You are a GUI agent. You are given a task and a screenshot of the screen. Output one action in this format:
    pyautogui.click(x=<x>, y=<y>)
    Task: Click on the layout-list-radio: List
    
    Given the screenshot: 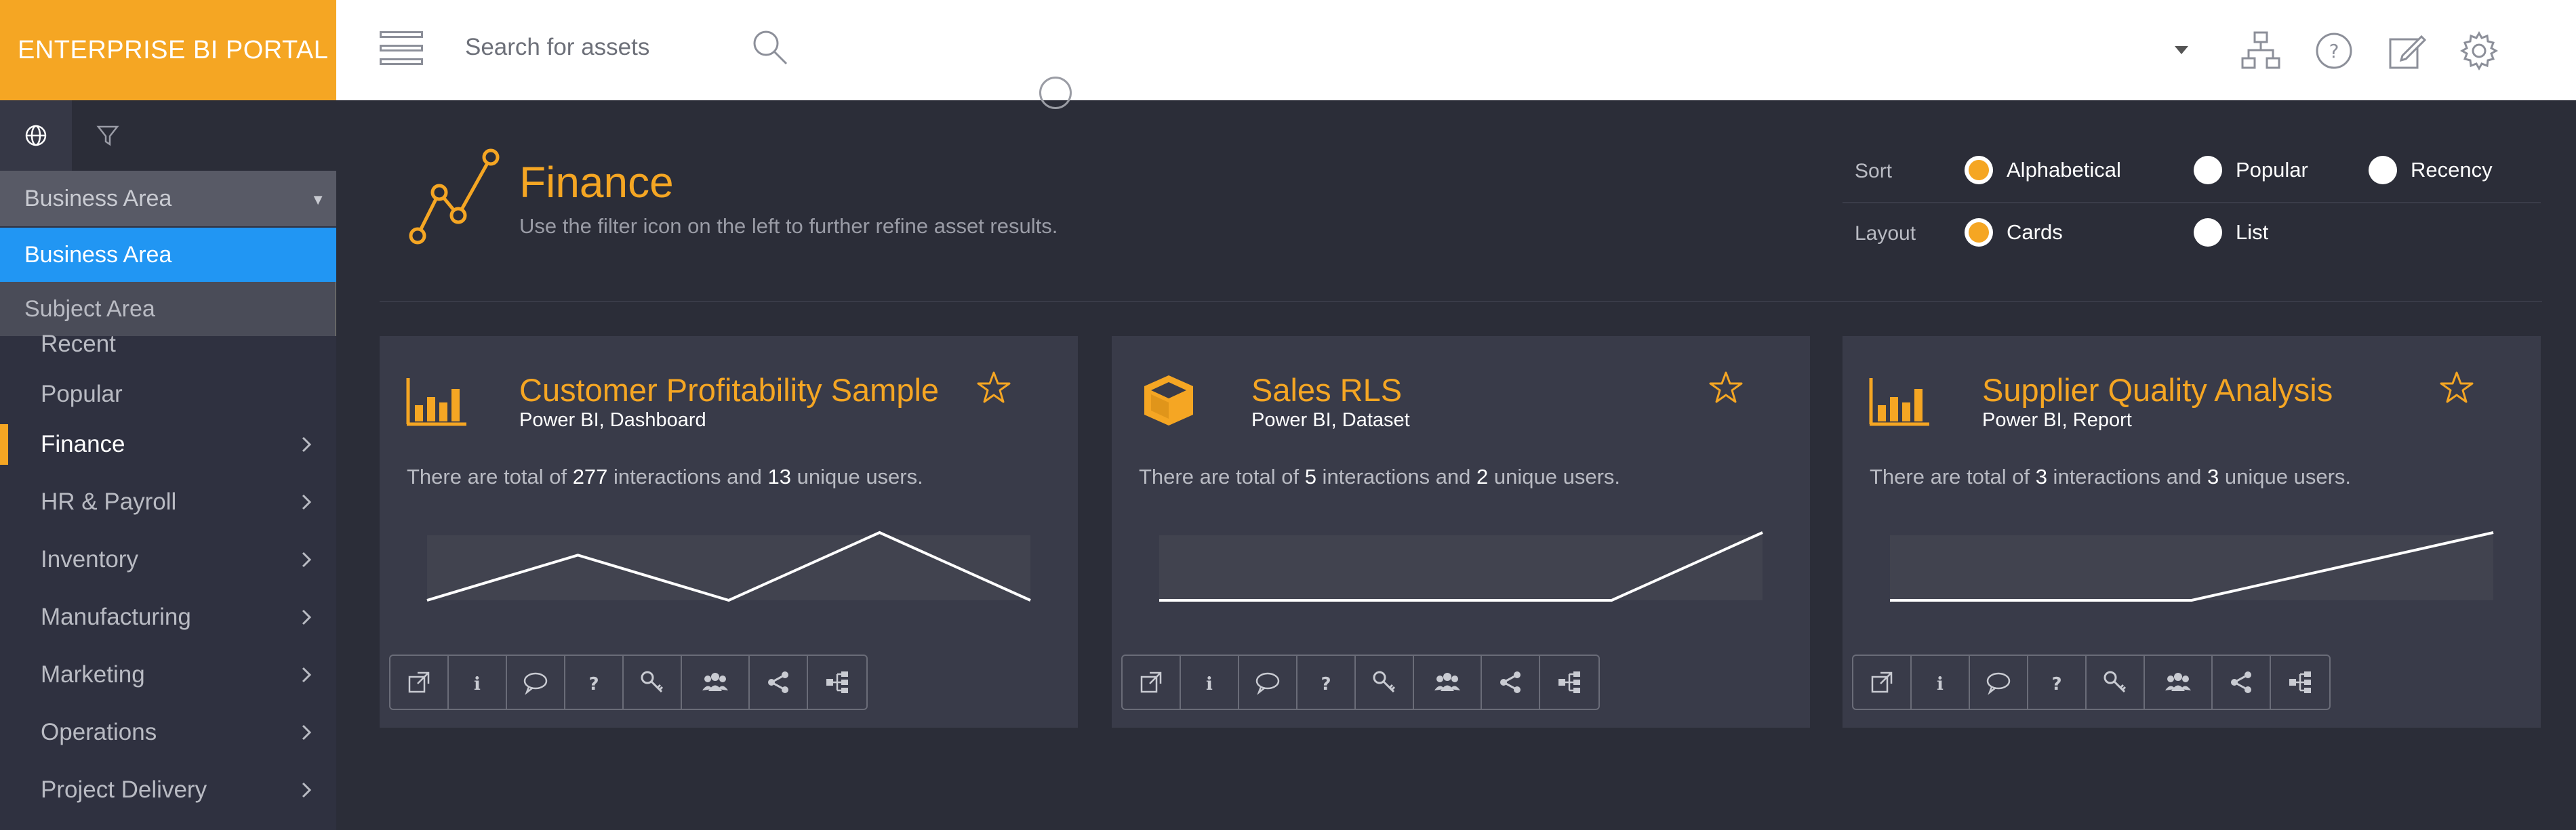 What is the action you would take?
    pyautogui.click(x=2231, y=232)
    